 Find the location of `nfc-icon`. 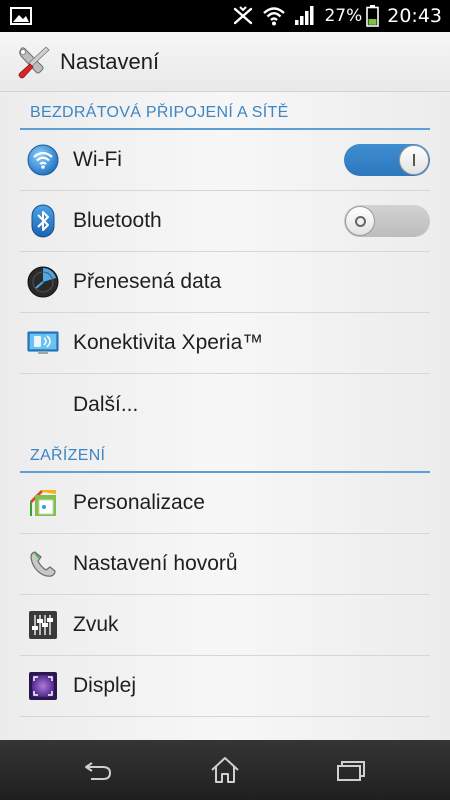

nfc-icon is located at coordinates (243, 15).